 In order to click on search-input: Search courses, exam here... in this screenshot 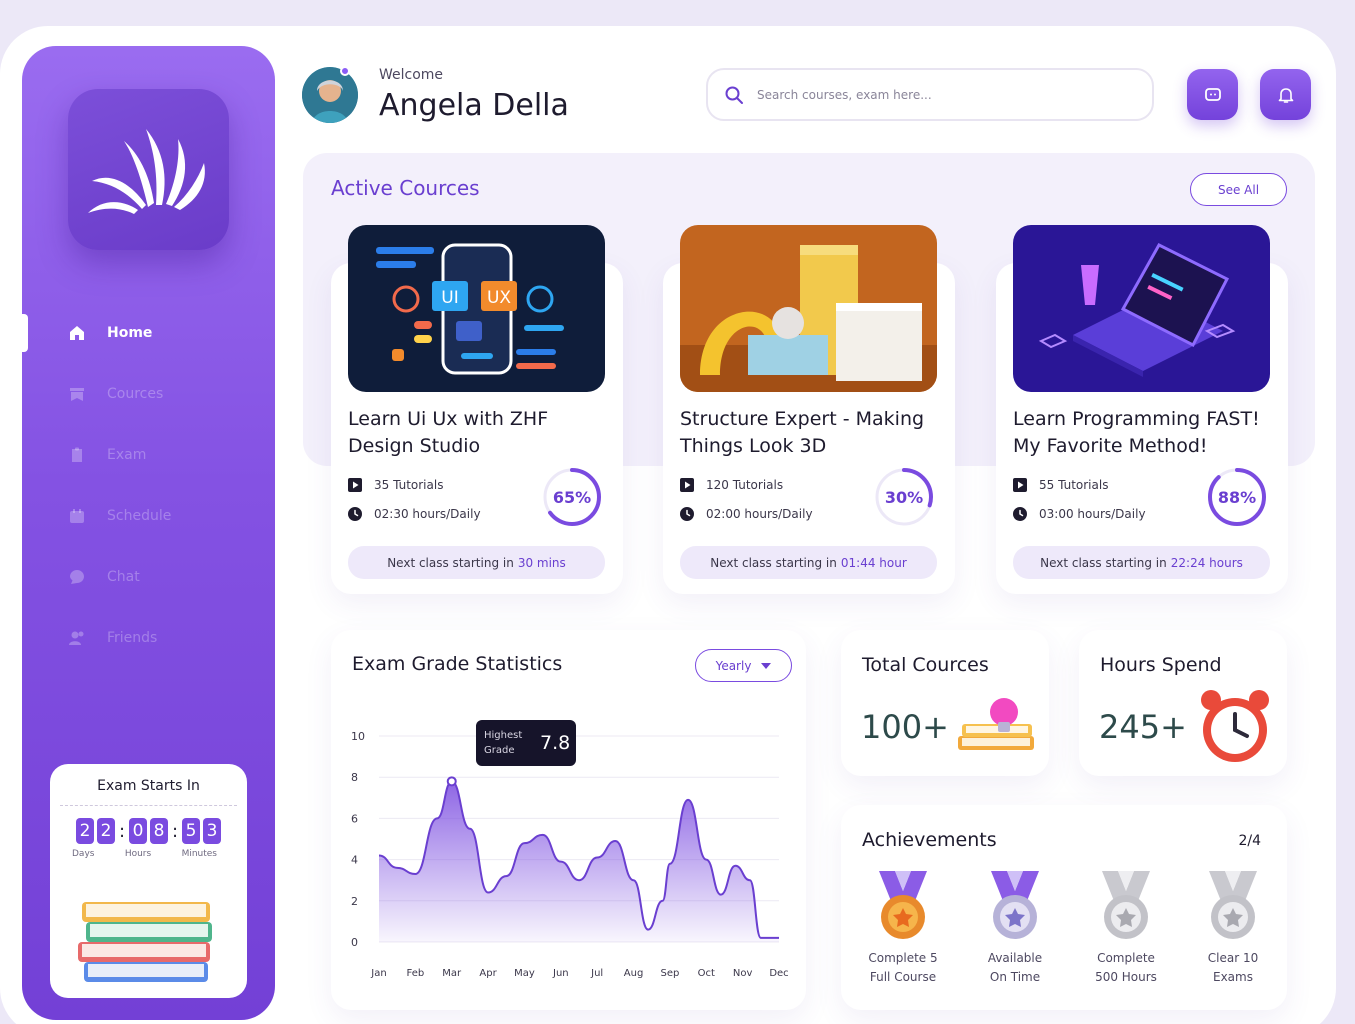, I will do `click(844, 95)`.